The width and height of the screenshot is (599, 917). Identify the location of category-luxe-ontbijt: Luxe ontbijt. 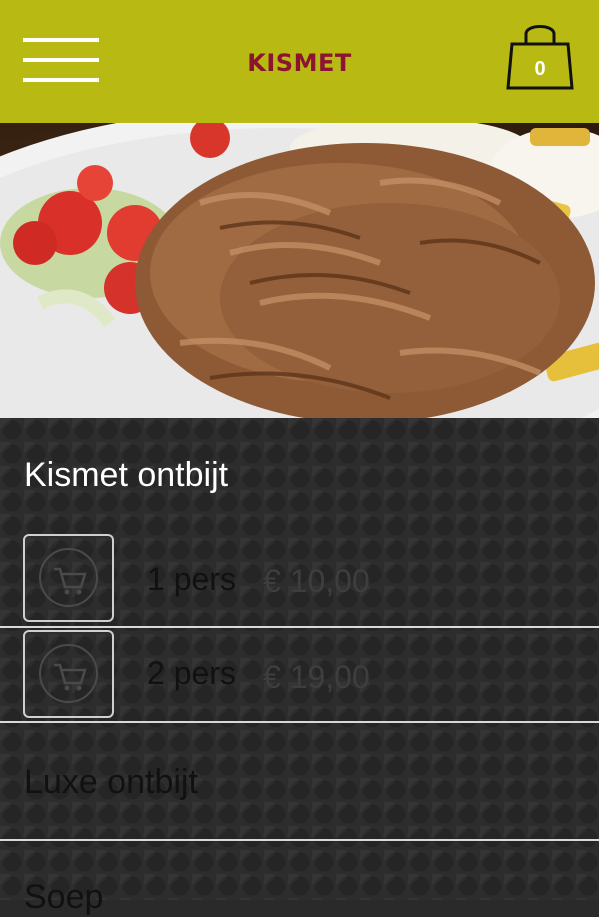
(111, 782).